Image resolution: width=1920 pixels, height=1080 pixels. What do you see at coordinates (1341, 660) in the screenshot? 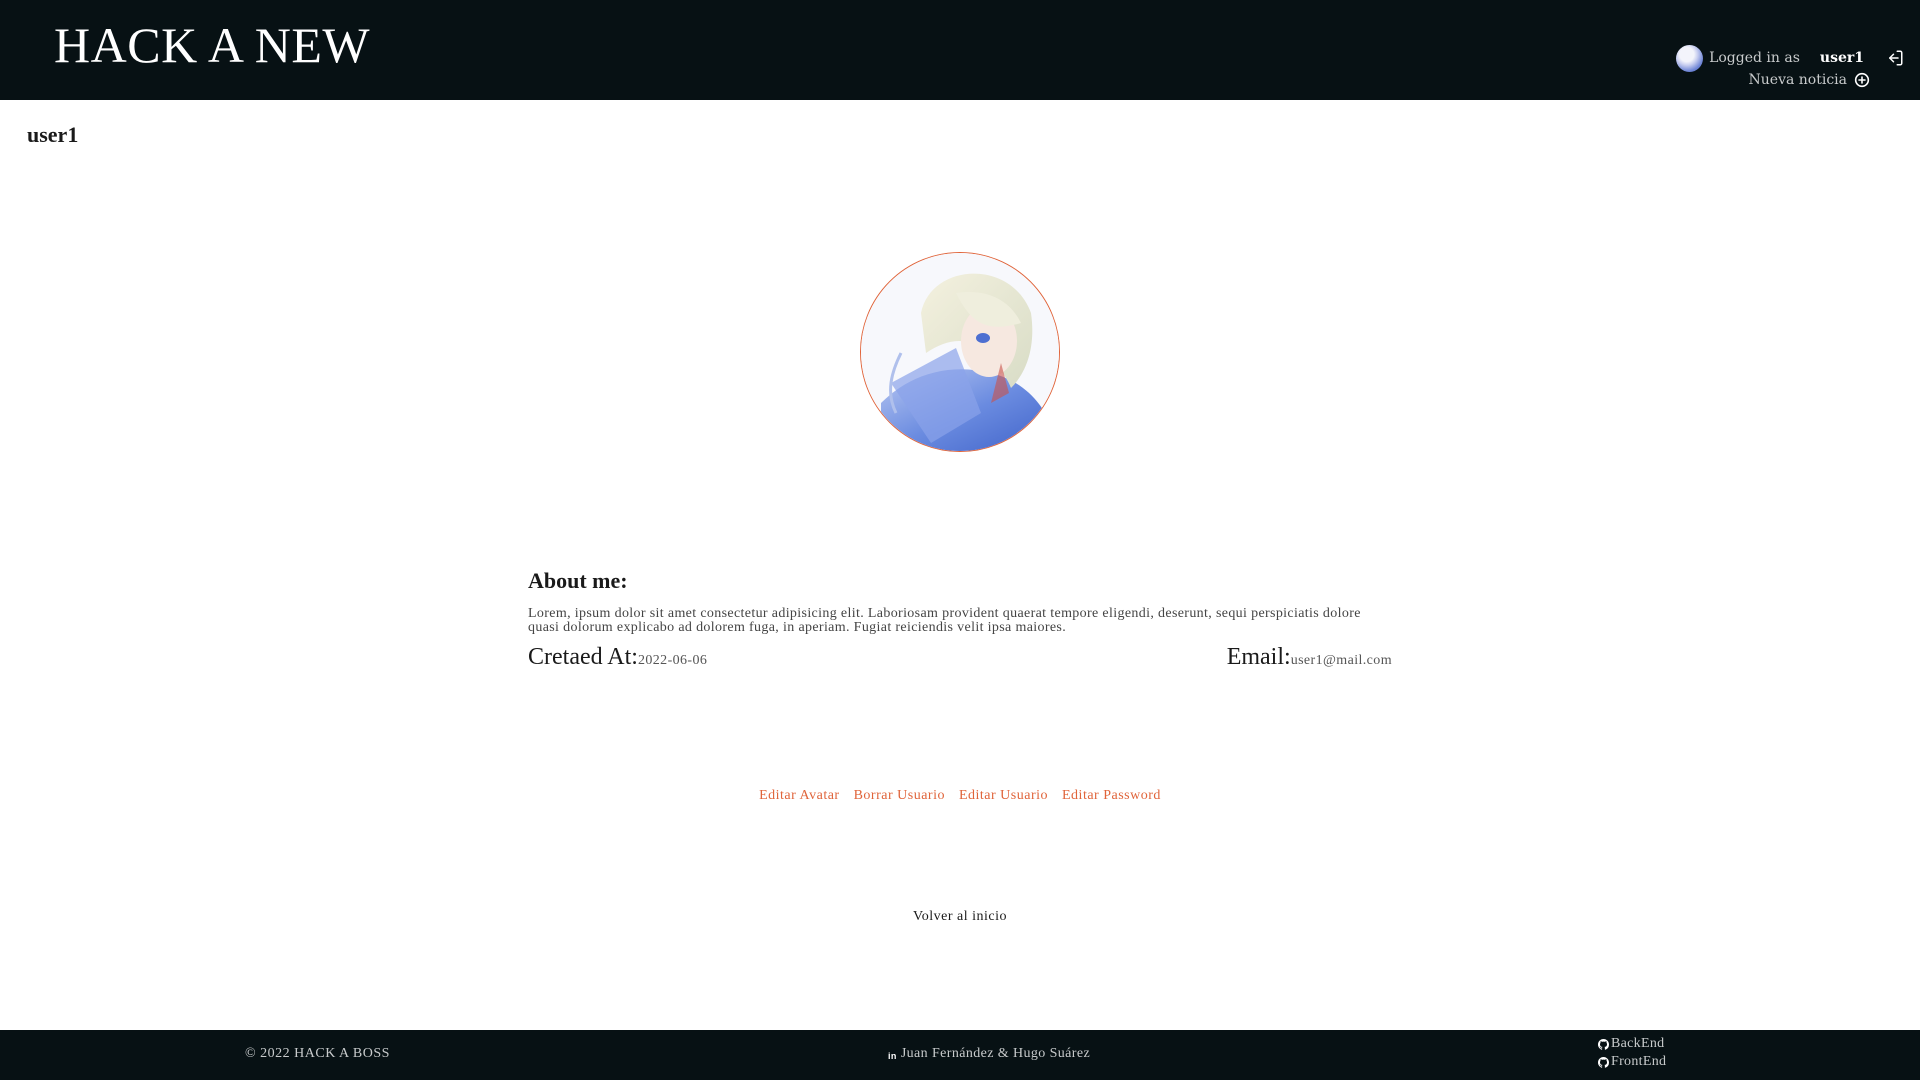
I see `email-value: user1@mail.com` at bounding box center [1341, 660].